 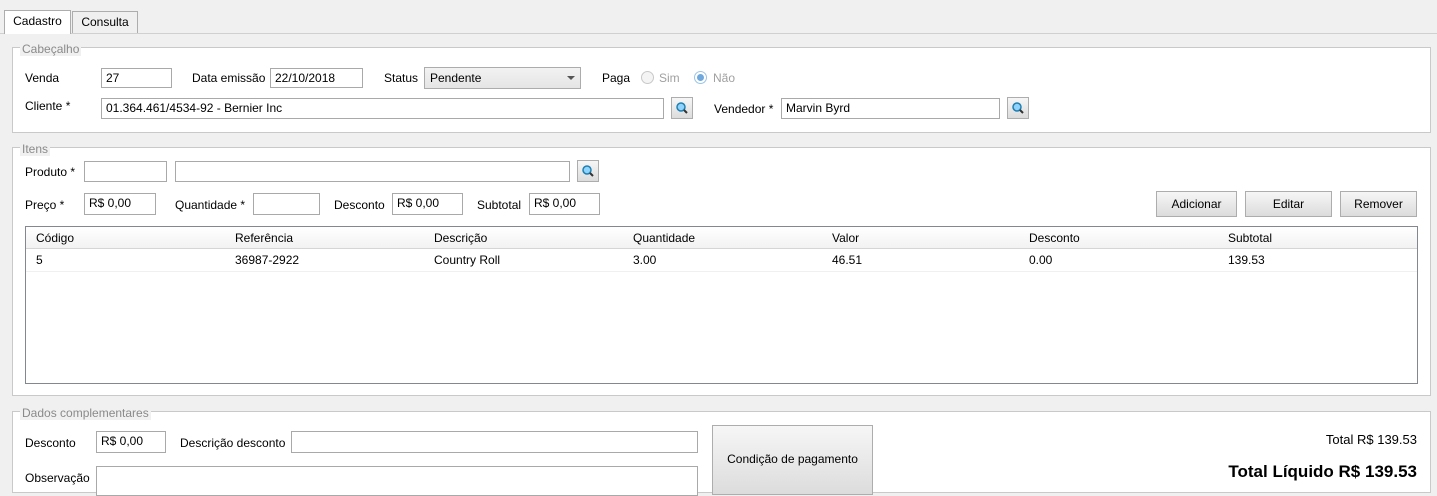 I want to click on observacao-label: Observação, so click(x=57, y=478).